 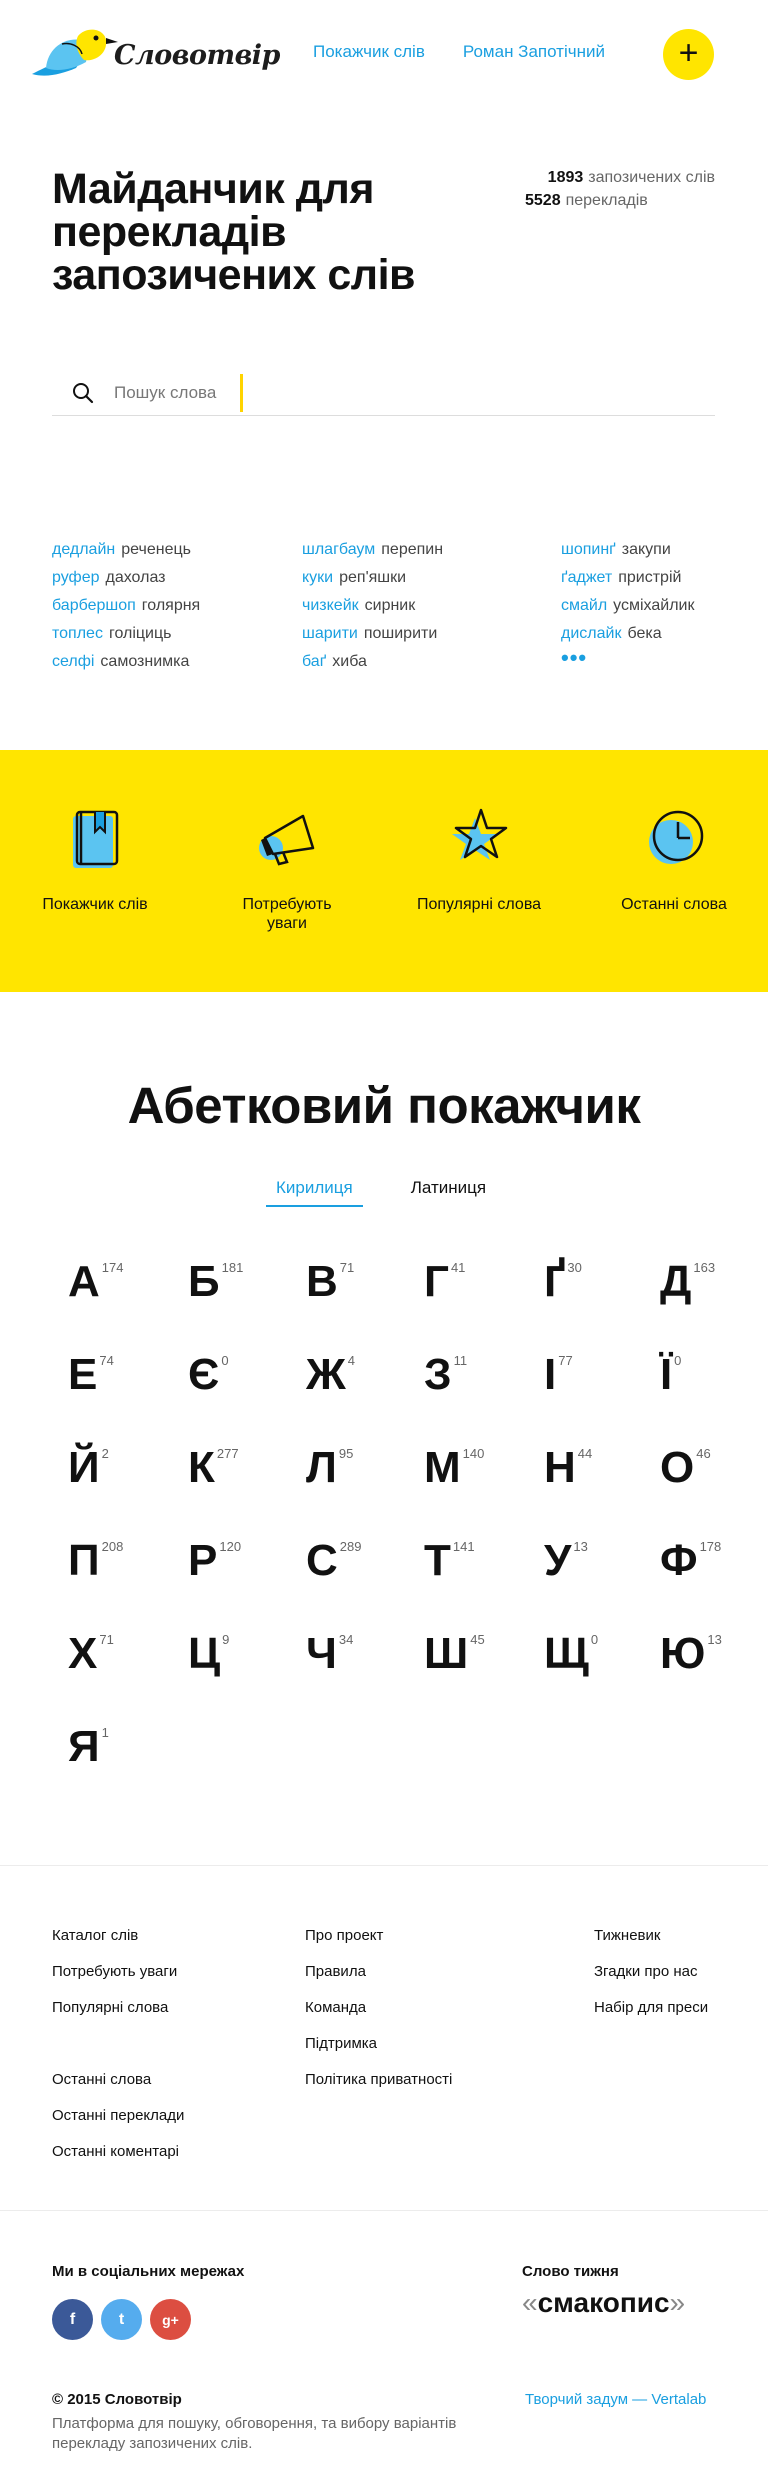 I want to click on letter-link: Л 95, so click(x=329, y=1468).